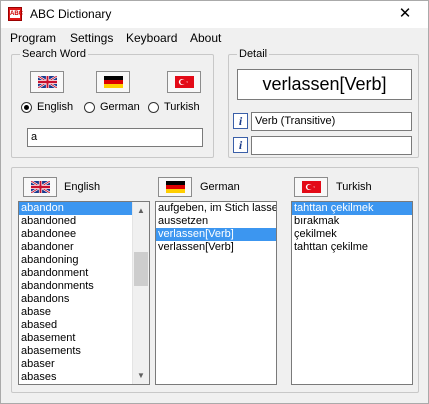 This screenshot has width=429, height=404. Describe the element at coordinates (216, 208) in the screenshot. I see `german-list-item: aufgeben, im Stich lassen` at that location.